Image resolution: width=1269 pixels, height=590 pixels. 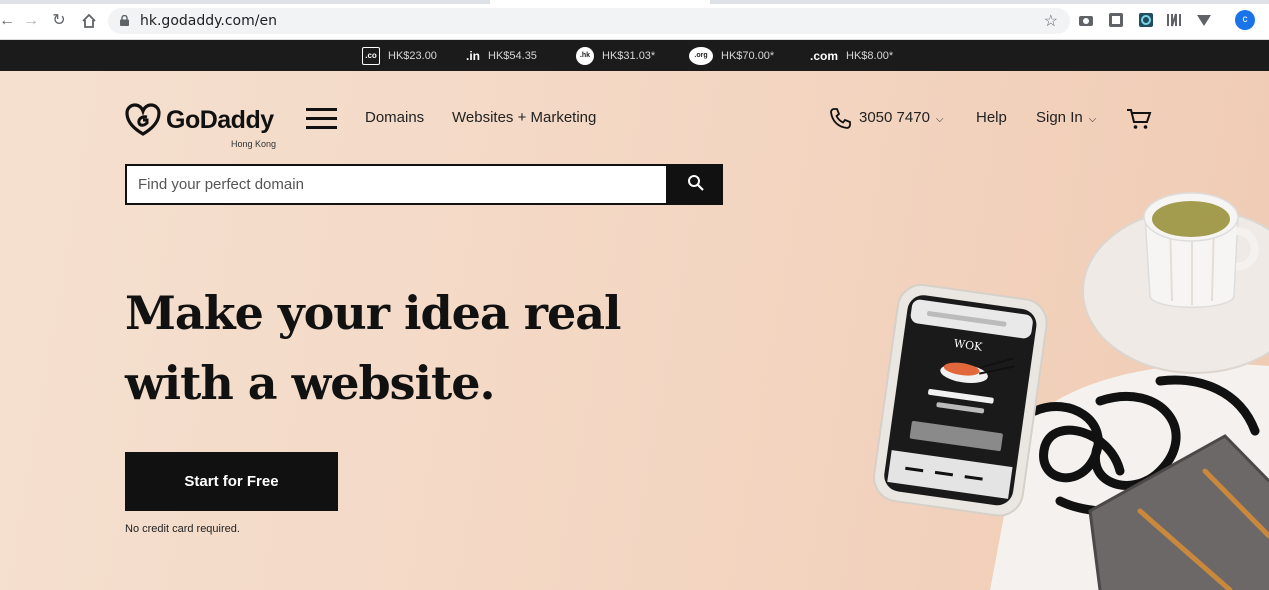 I want to click on logo-region: Hong Kong, so click(x=254, y=144).